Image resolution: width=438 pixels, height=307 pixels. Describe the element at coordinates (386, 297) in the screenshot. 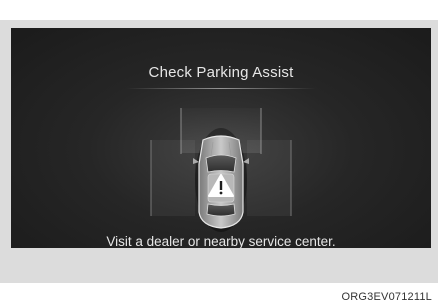

I see `image-code: ORG3EV071211L` at that location.